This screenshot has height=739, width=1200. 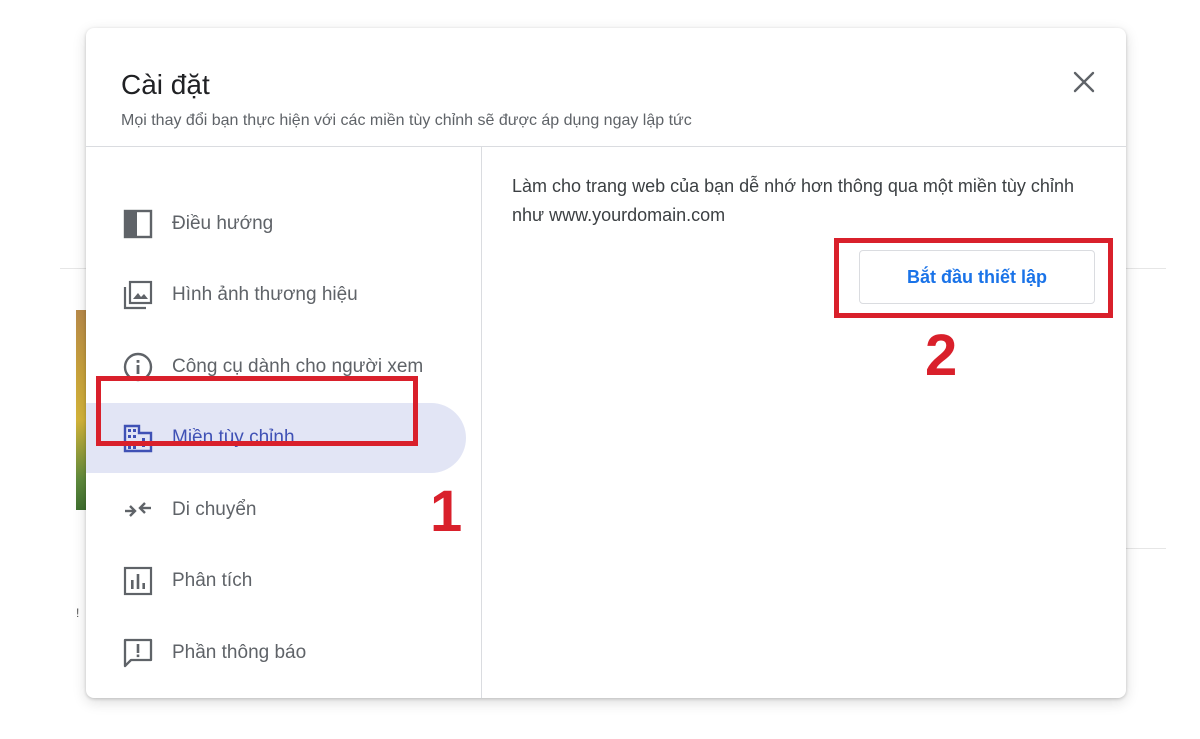 What do you see at coordinates (239, 652) in the screenshot?
I see `sidebar-item-label: Phần thông báo` at bounding box center [239, 652].